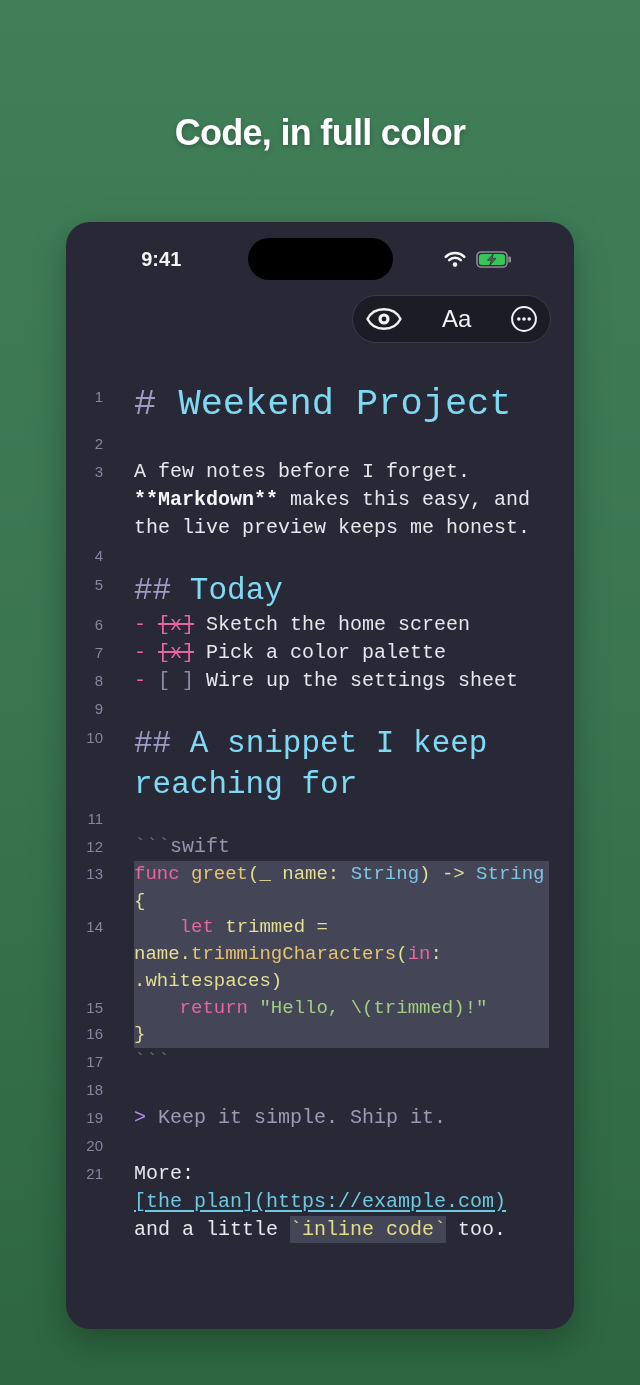  Describe the element at coordinates (208, 591) in the screenshot. I see `heading-text: ## Today` at that location.